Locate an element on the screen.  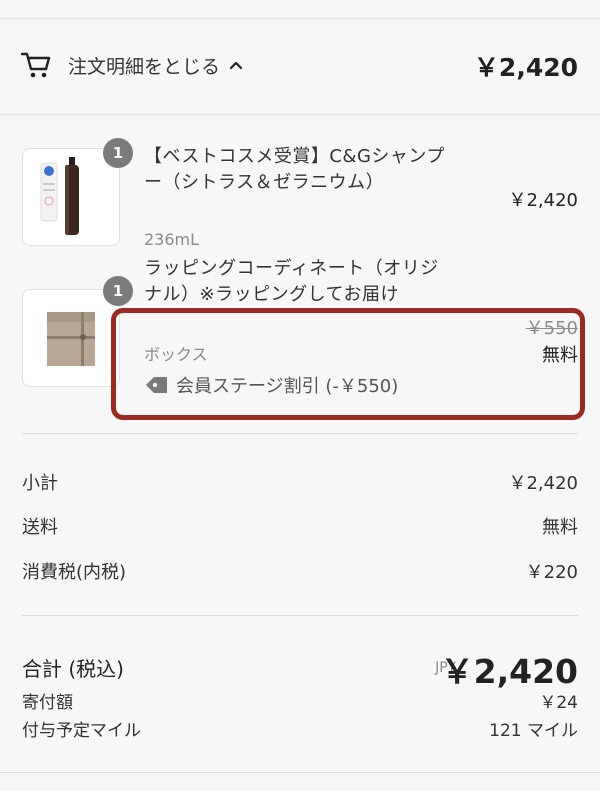
product-name: ラッピングコーディネート（オリジナル）※ラッピングしてお届け is located at coordinates (291, 281).